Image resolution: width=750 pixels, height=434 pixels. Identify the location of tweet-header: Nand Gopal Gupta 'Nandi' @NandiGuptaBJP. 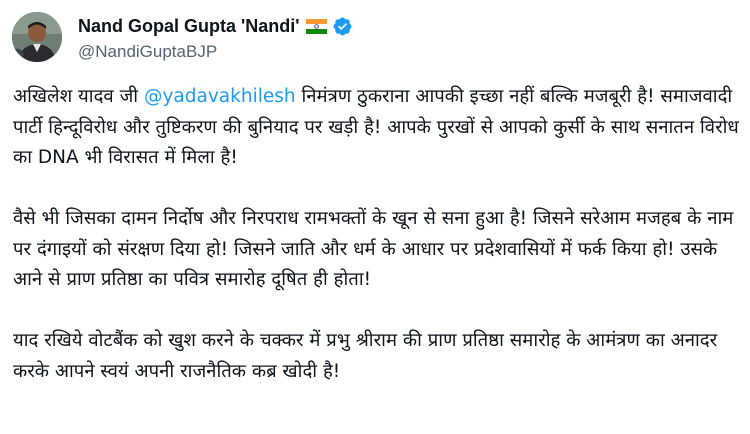
(409, 38).